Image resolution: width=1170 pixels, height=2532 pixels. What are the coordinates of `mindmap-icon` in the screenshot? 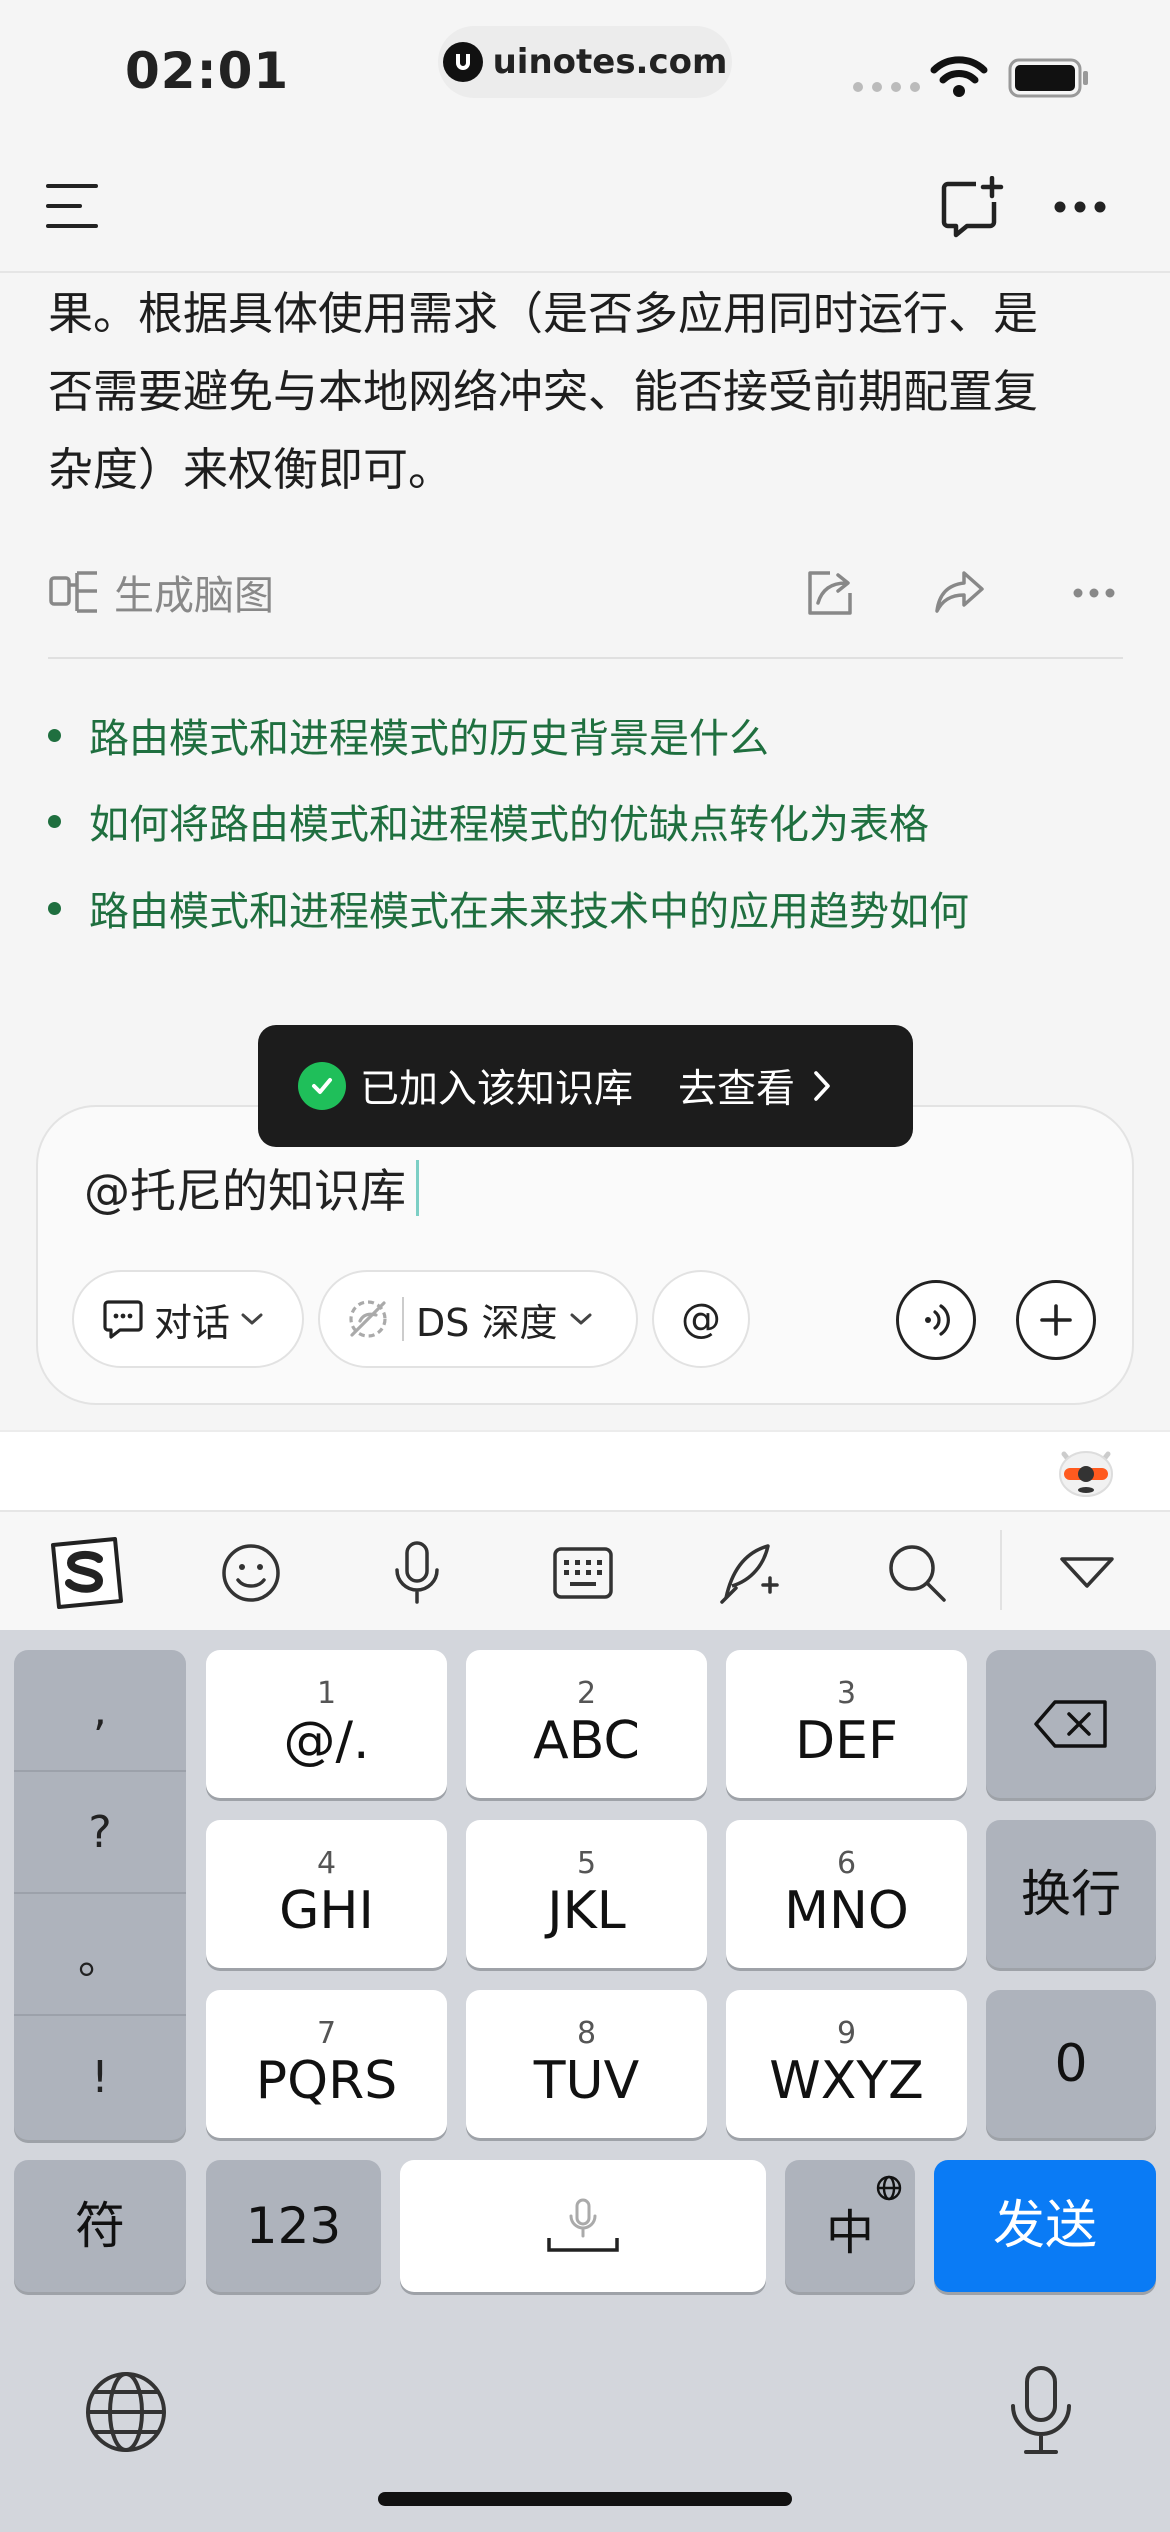 It's located at (74, 592).